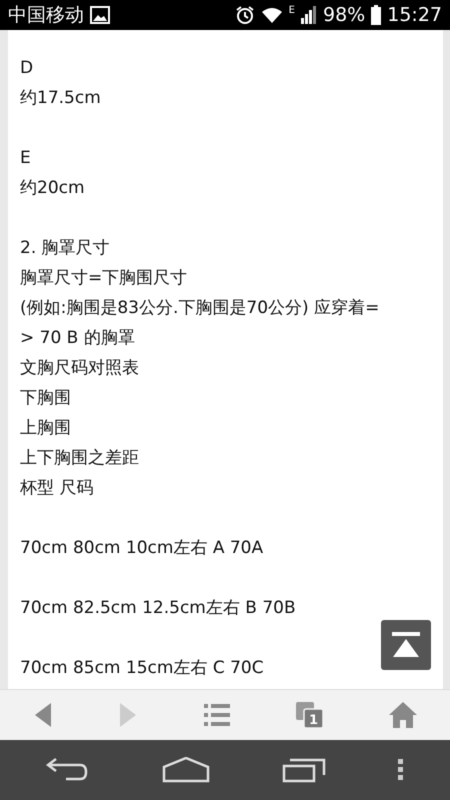 Image resolution: width=450 pixels, height=800 pixels. Describe the element at coordinates (376, 15) in the screenshot. I see `battery-icon` at that location.